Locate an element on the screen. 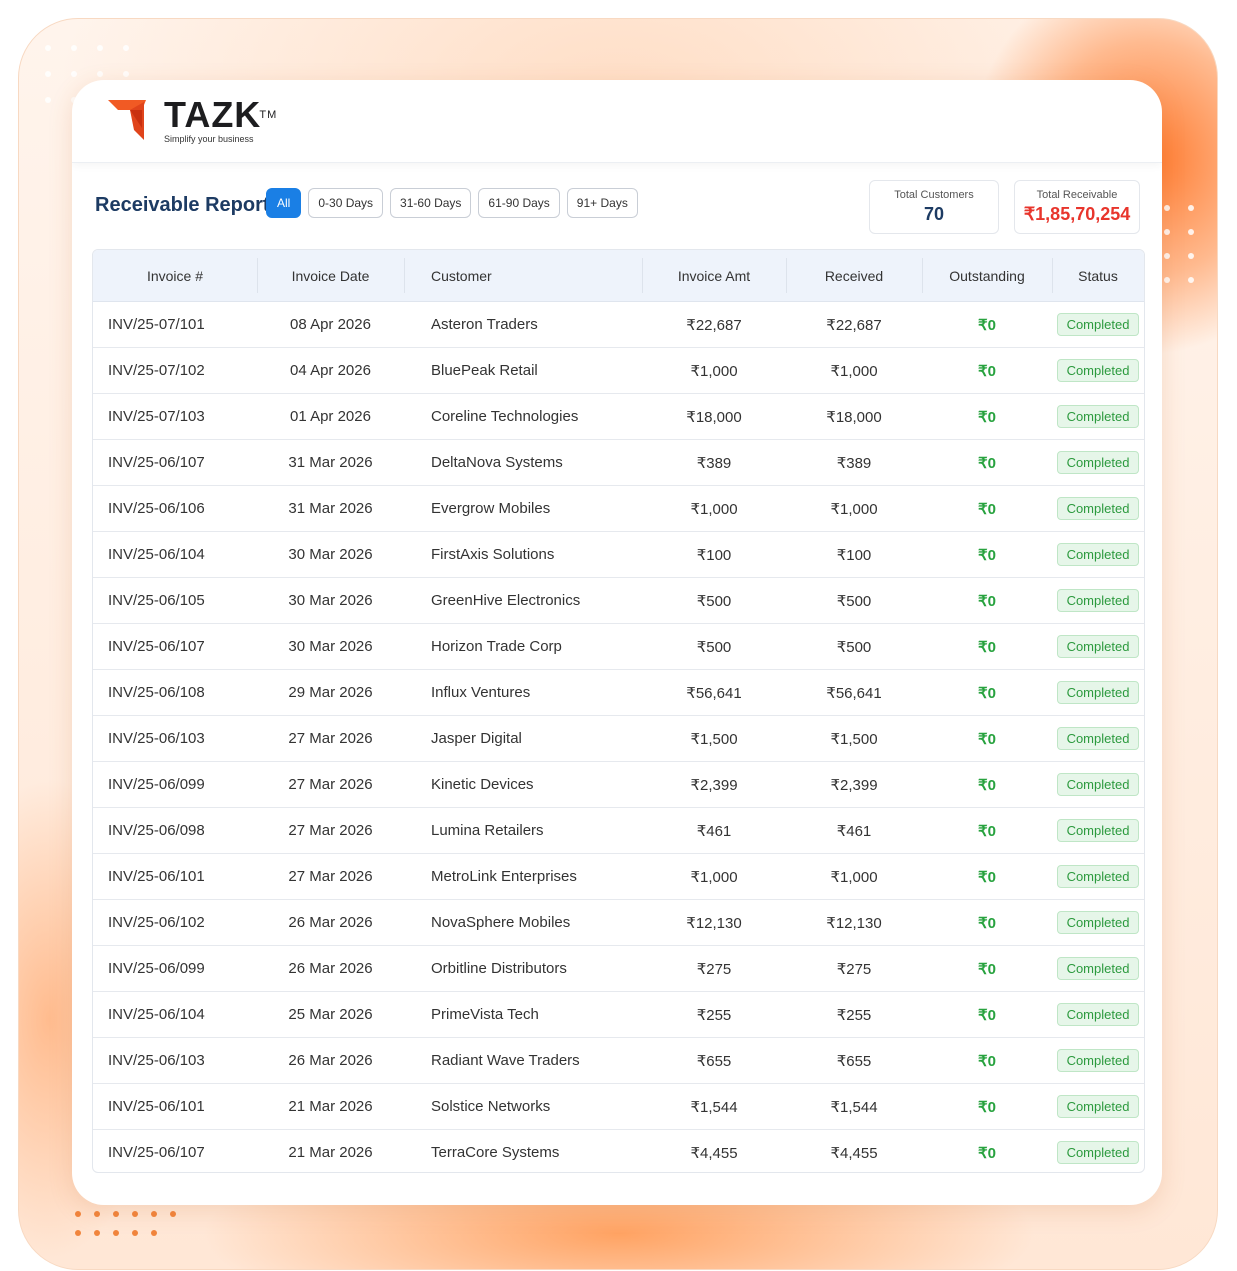 This screenshot has width=1237, height=1271. received-cell: ₹2,399 is located at coordinates (854, 784).